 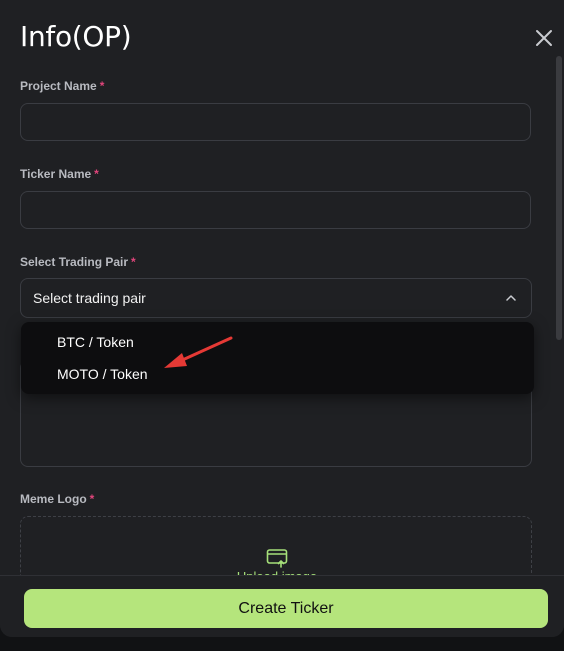 I want to click on trading-pair-dropdown: BTC / Token MOTO / Token, so click(x=277, y=358).